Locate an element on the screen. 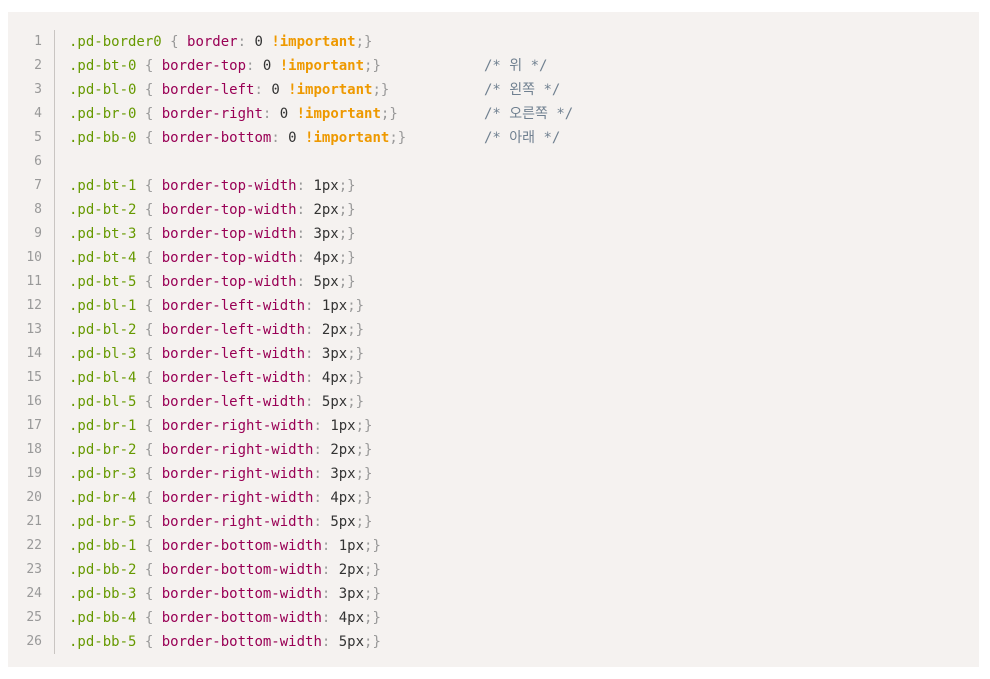 Image resolution: width=990 pixels, height=679 pixels. css-value: 1px is located at coordinates (334, 306).